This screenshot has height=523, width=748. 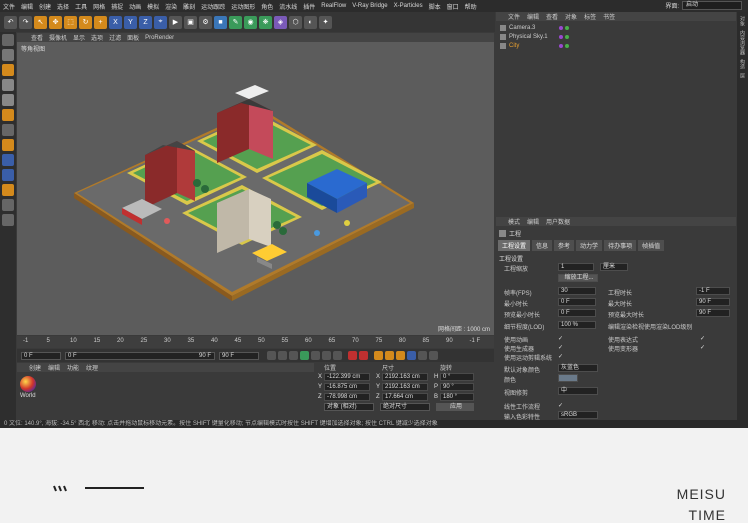 What do you see at coordinates (40, 22) in the screenshot?
I see `select-tool-icon: ↖` at bounding box center [40, 22].